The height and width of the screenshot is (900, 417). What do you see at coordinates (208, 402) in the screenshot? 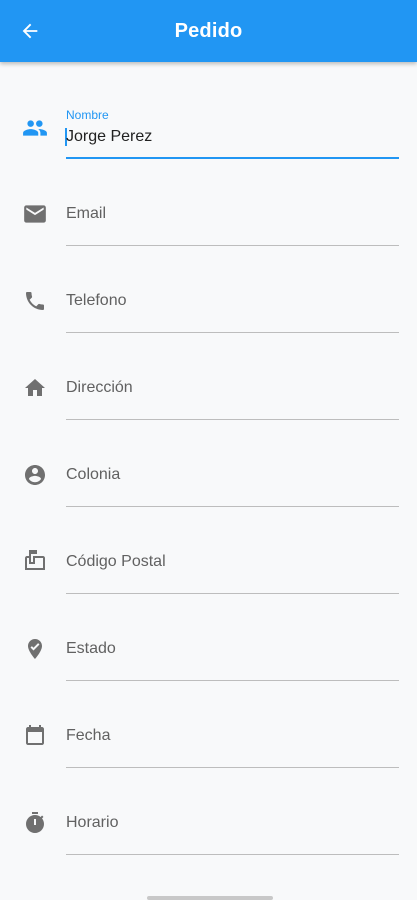
I see `direccion-field: Dirección` at bounding box center [208, 402].